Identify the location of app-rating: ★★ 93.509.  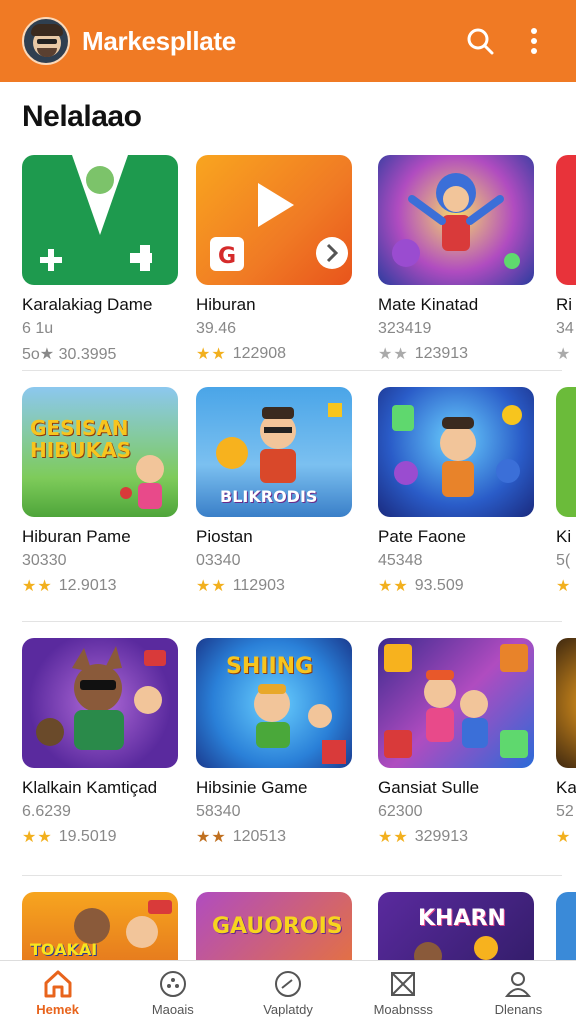
(458, 586).